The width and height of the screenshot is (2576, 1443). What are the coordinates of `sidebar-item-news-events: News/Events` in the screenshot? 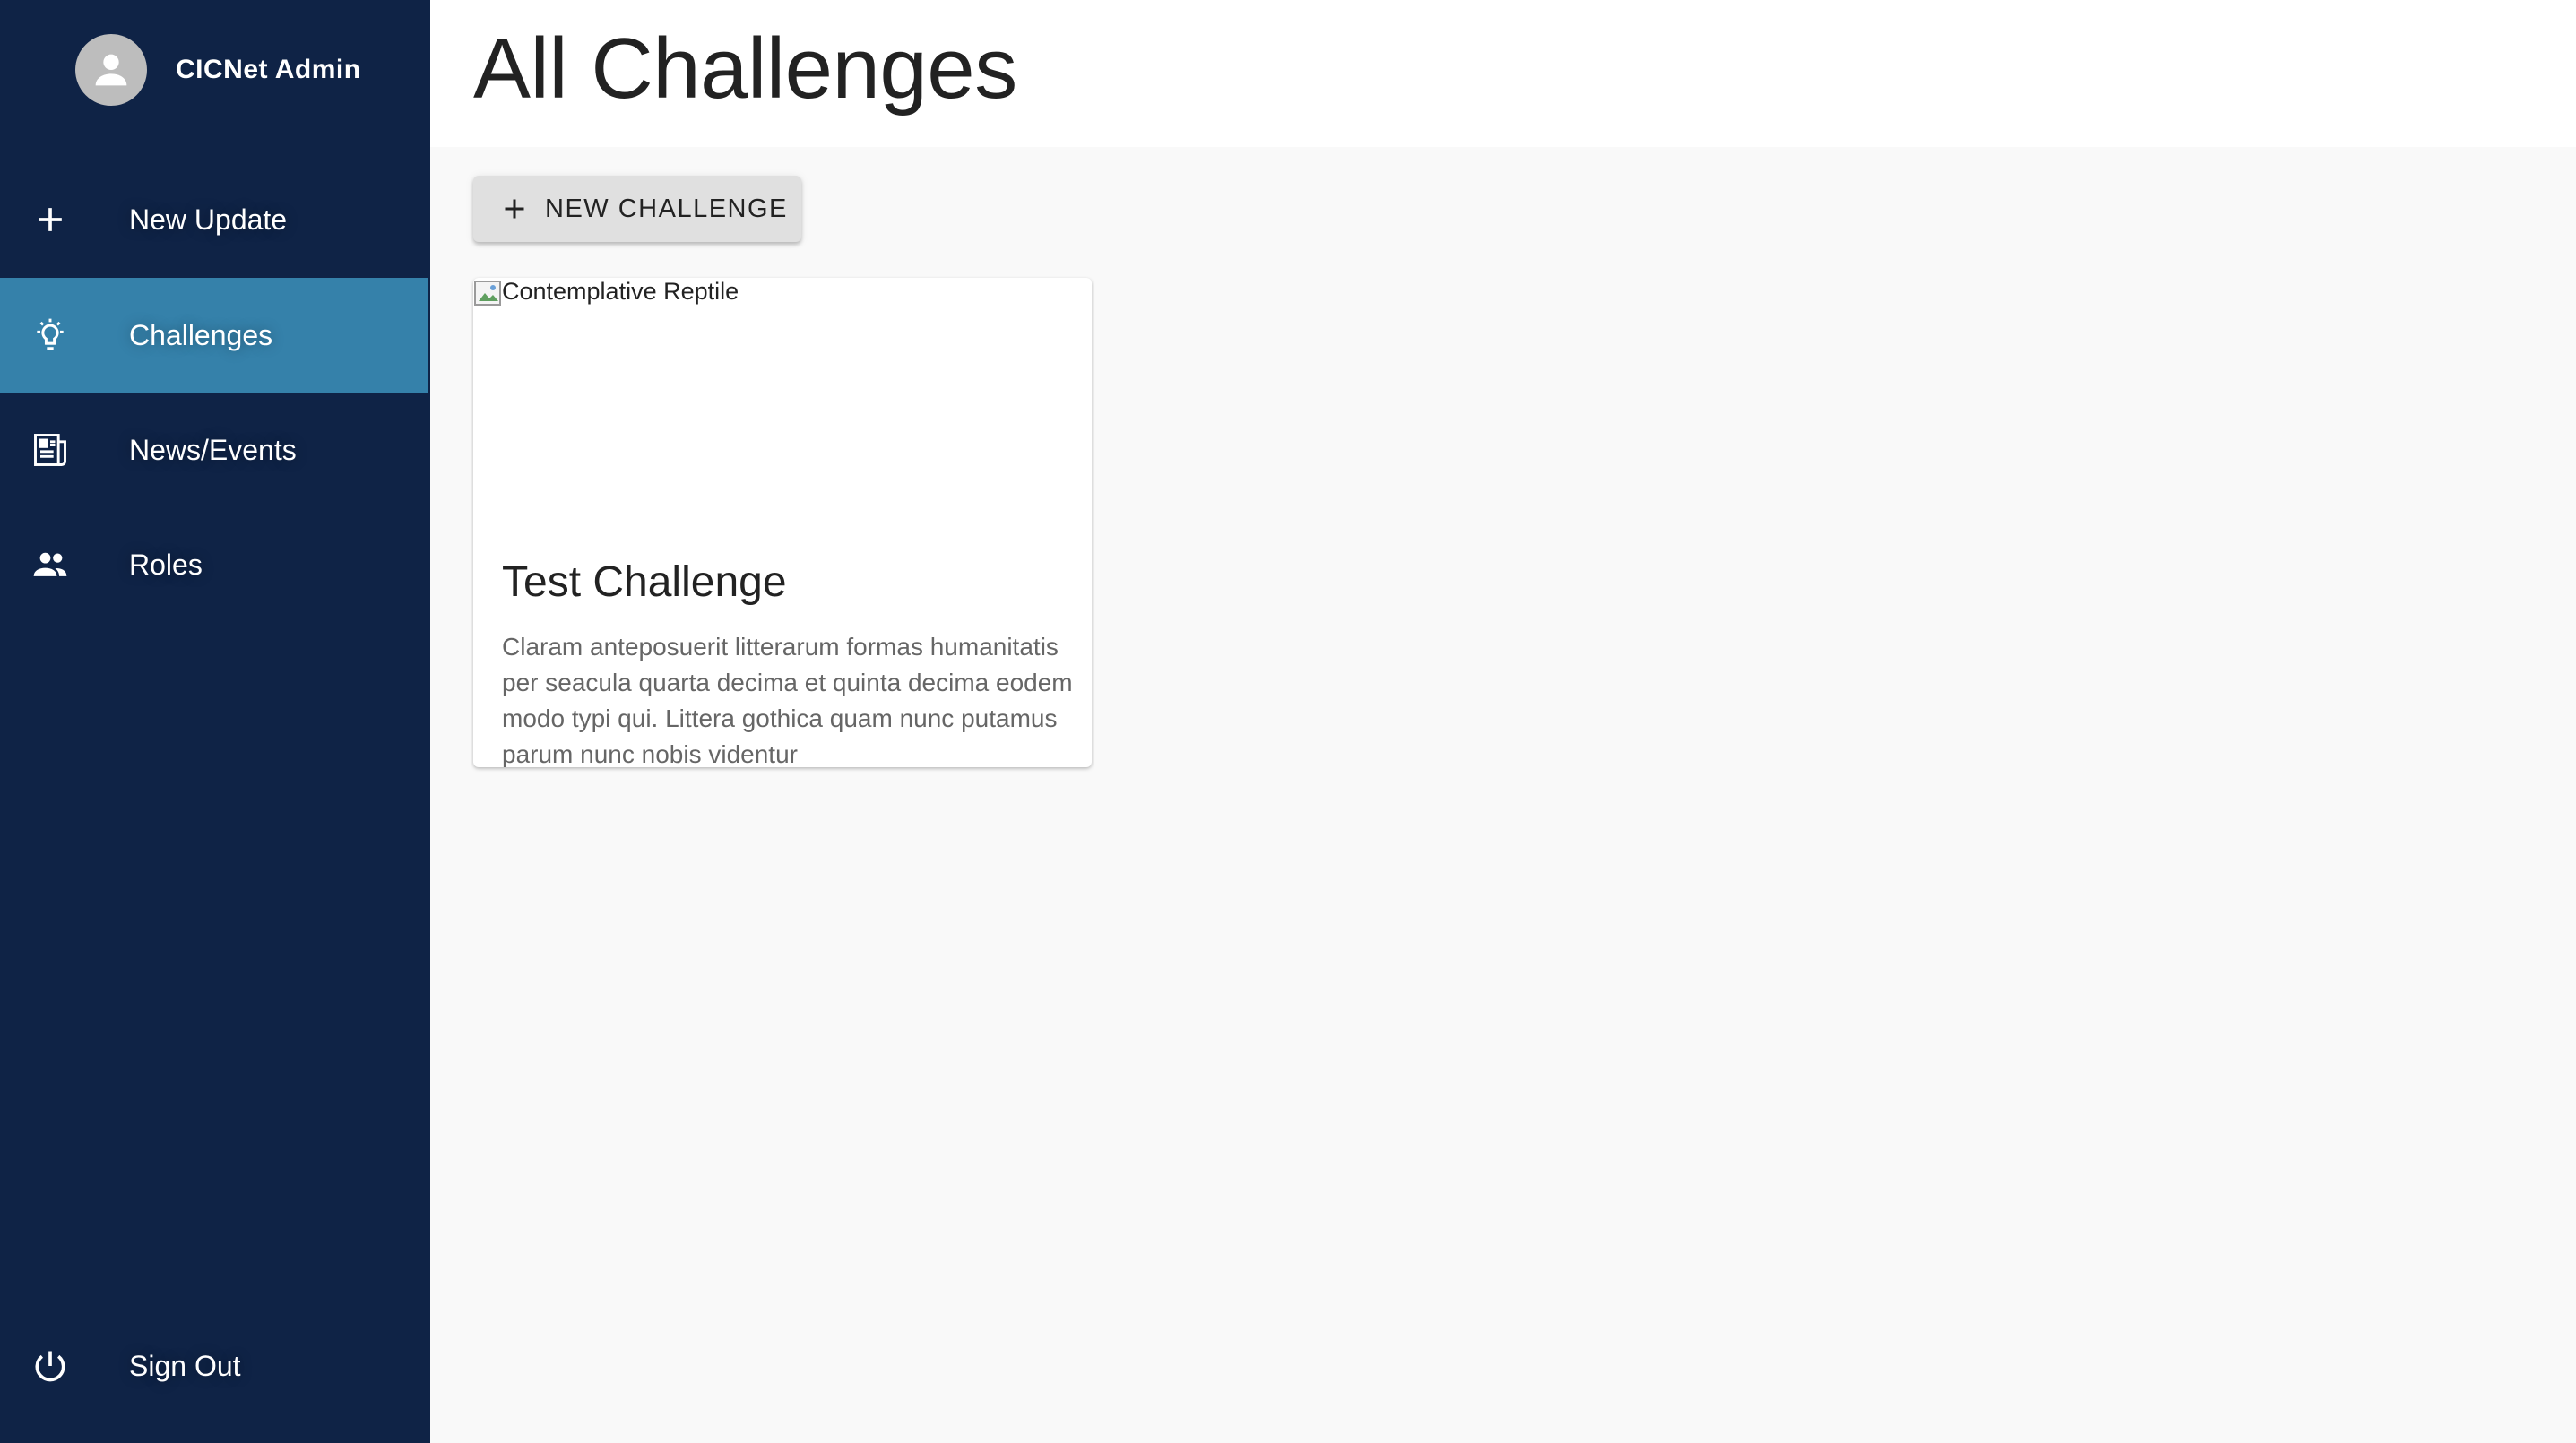 It's located at (214, 450).